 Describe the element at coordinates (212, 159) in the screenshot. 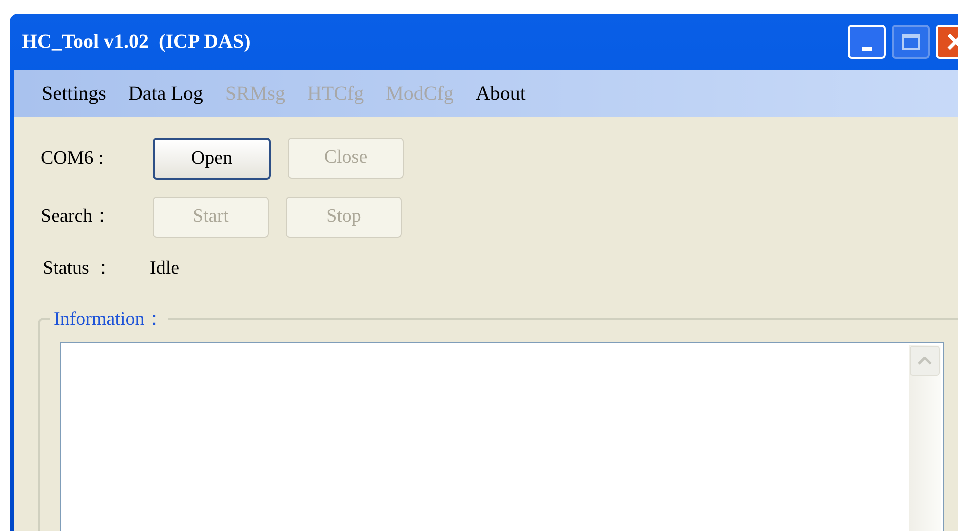

I see `button: Open` at that location.